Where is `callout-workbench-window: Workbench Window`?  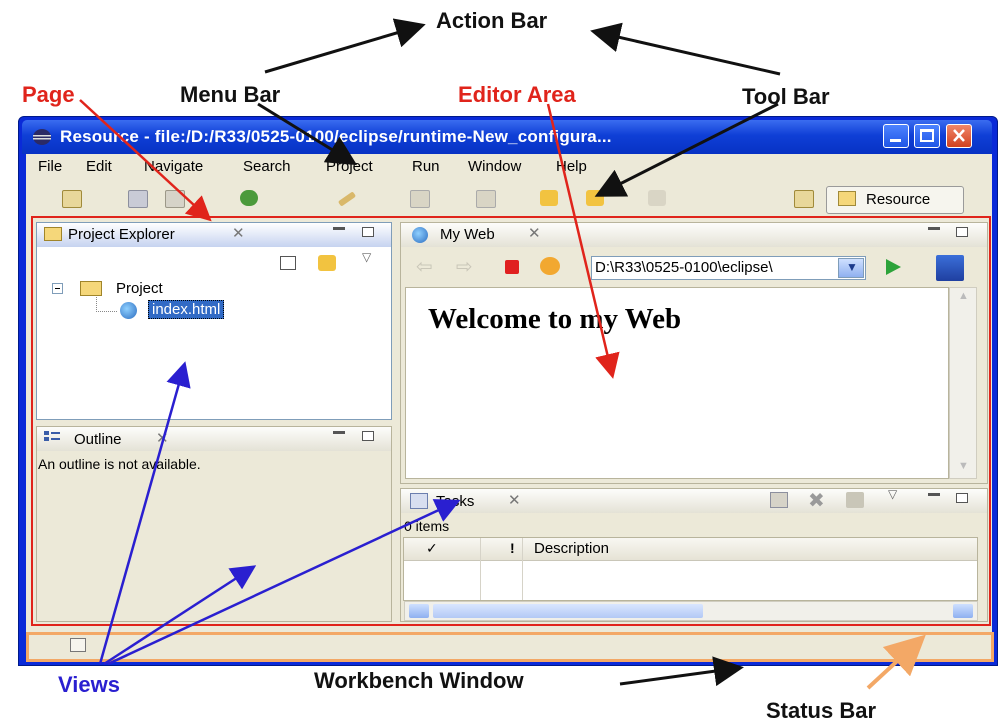 callout-workbench-window: Workbench Window is located at coordinates (419, 680).